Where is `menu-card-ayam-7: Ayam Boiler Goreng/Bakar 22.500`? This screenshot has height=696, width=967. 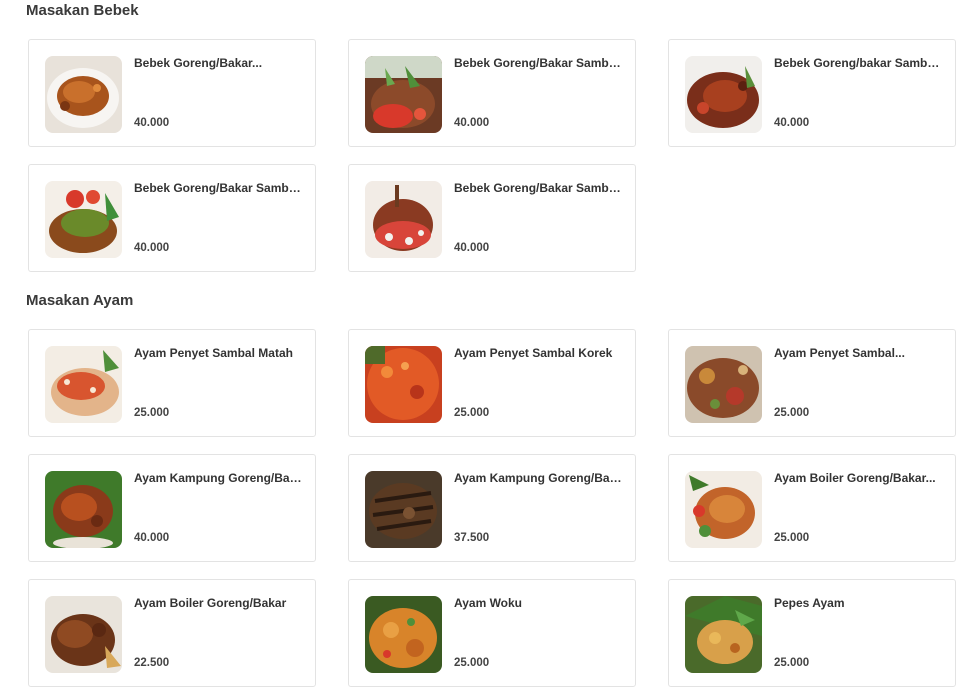
menu-card-ayam-7: Ayam Boiler Goreng/Bakar 22.500 is located at coordinates (172, 633).